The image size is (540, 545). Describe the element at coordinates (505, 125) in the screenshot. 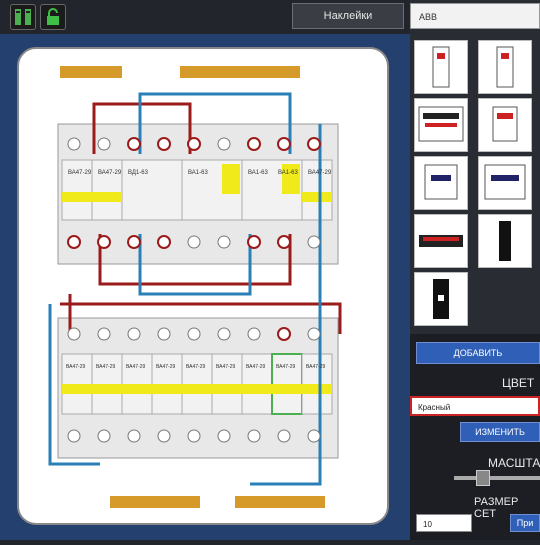

I see `component-2p-breaker-thumb` at that location.